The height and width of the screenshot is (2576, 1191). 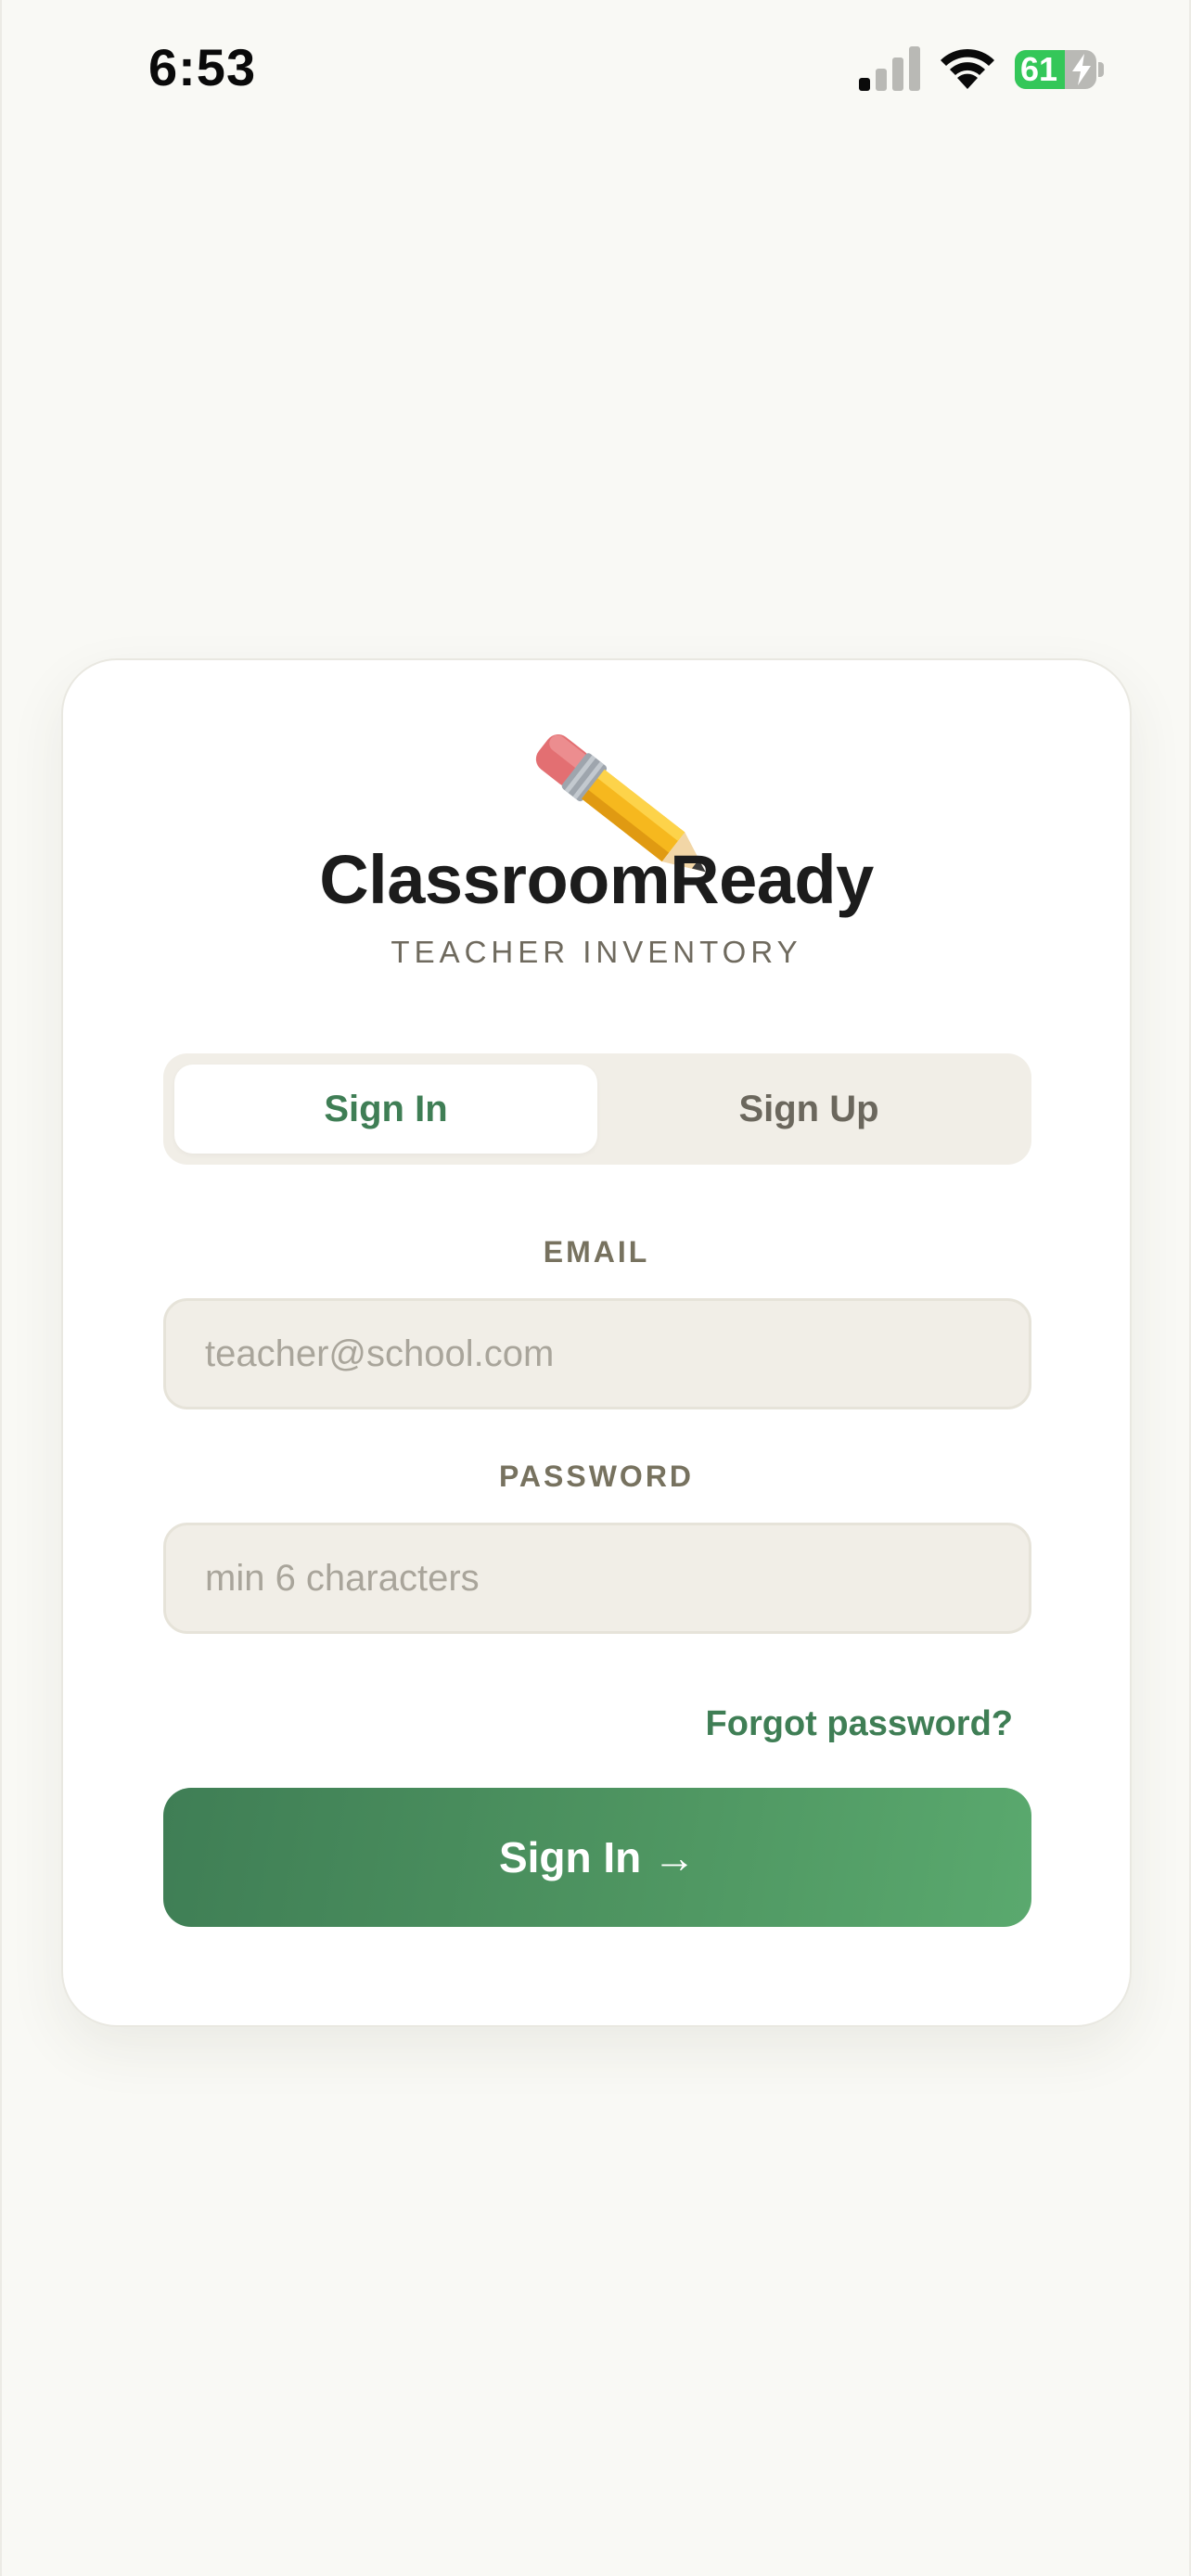 I want to click on battery-percent: 61, so click(x=1039, y=69).